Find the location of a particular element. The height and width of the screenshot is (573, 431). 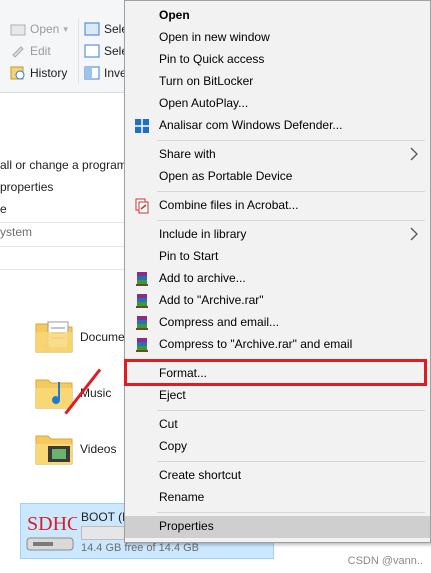

menu-item-compress-rar-email: Compress to "Archive.rar" and email is located at coordinates (277, 345).